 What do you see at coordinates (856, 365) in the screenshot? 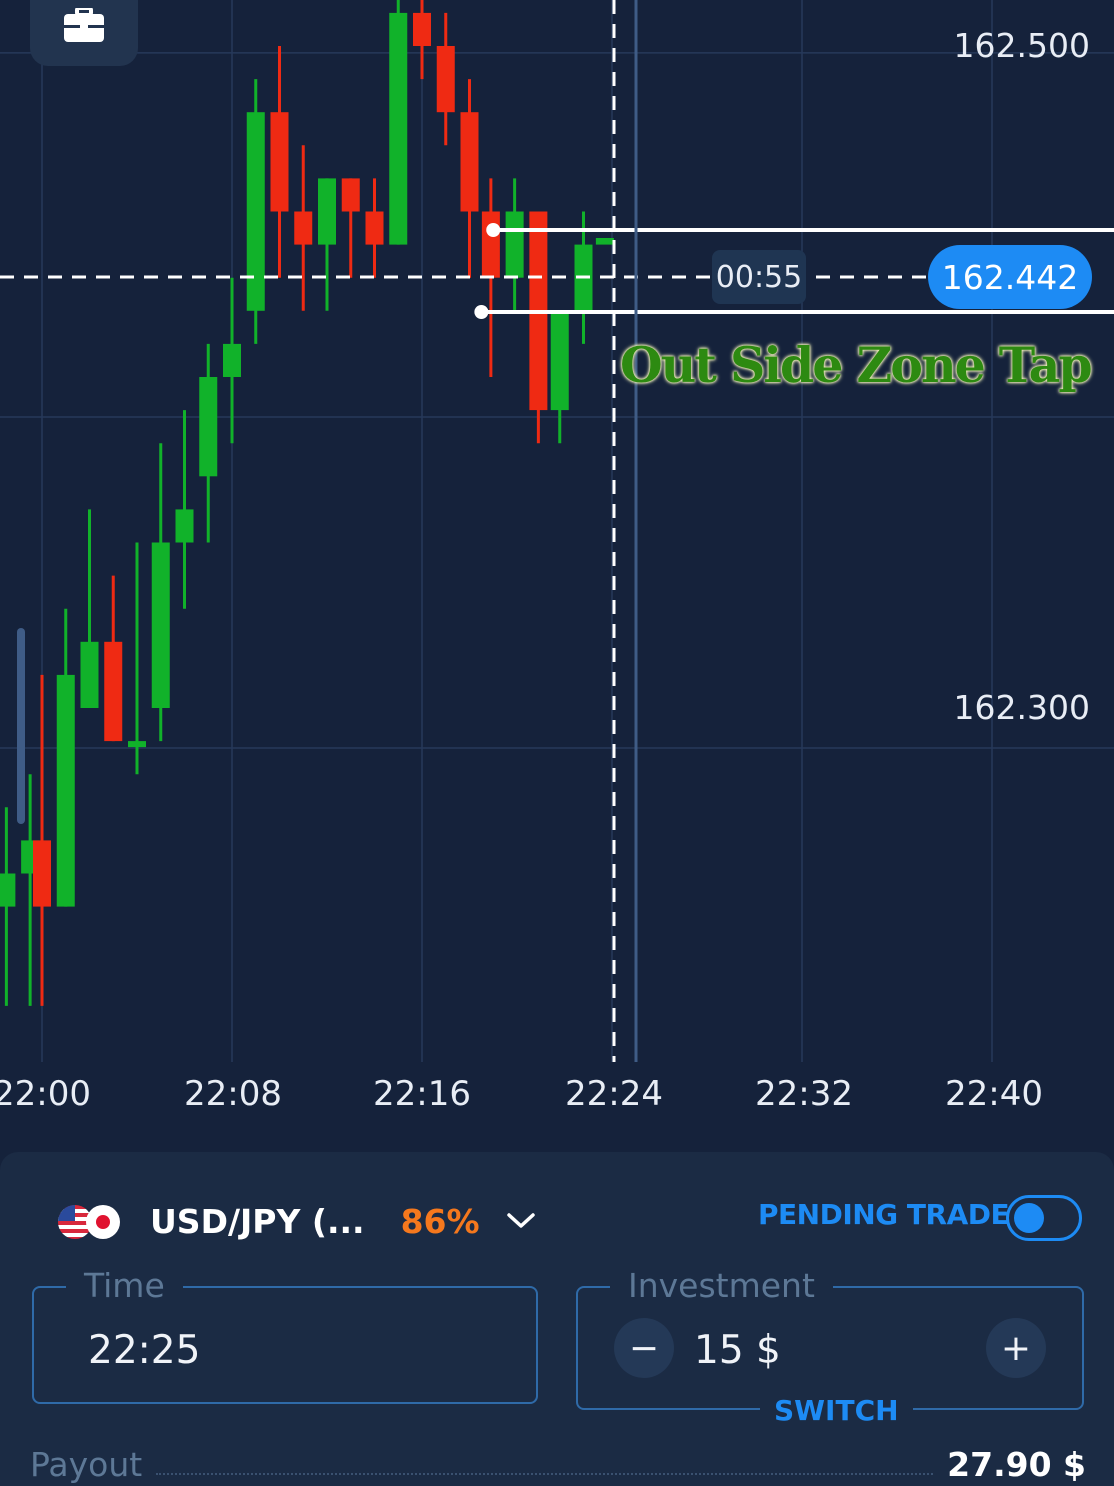
I see `zone-annotation: Out Side Zone Tap` at bounding box center [856, 365].